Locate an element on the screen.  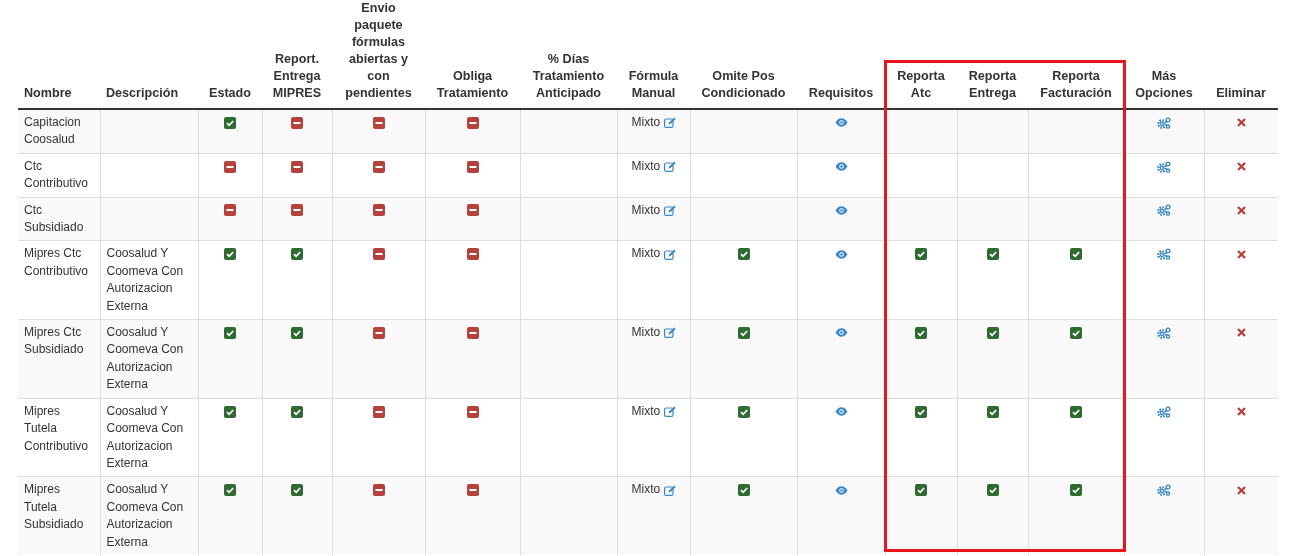
column-header: Report. Entrega MIPRES is located at coordinates (297, 76).